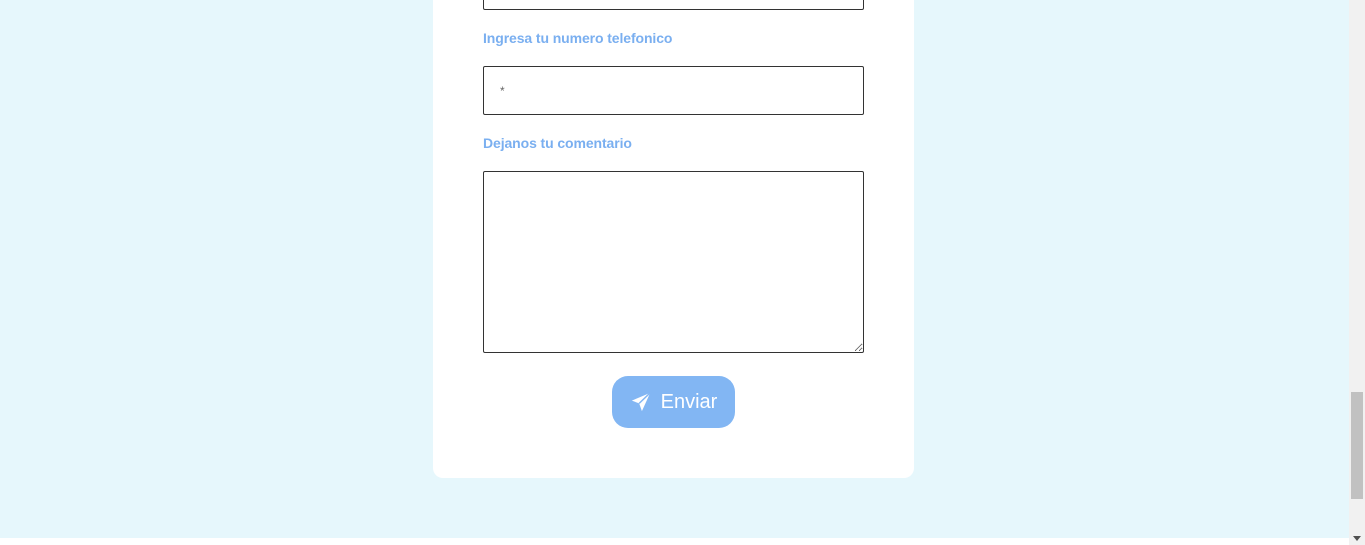 This screenshot has width=1365, height=545. I want to click on send-button: Enviar, so click(673, 402).